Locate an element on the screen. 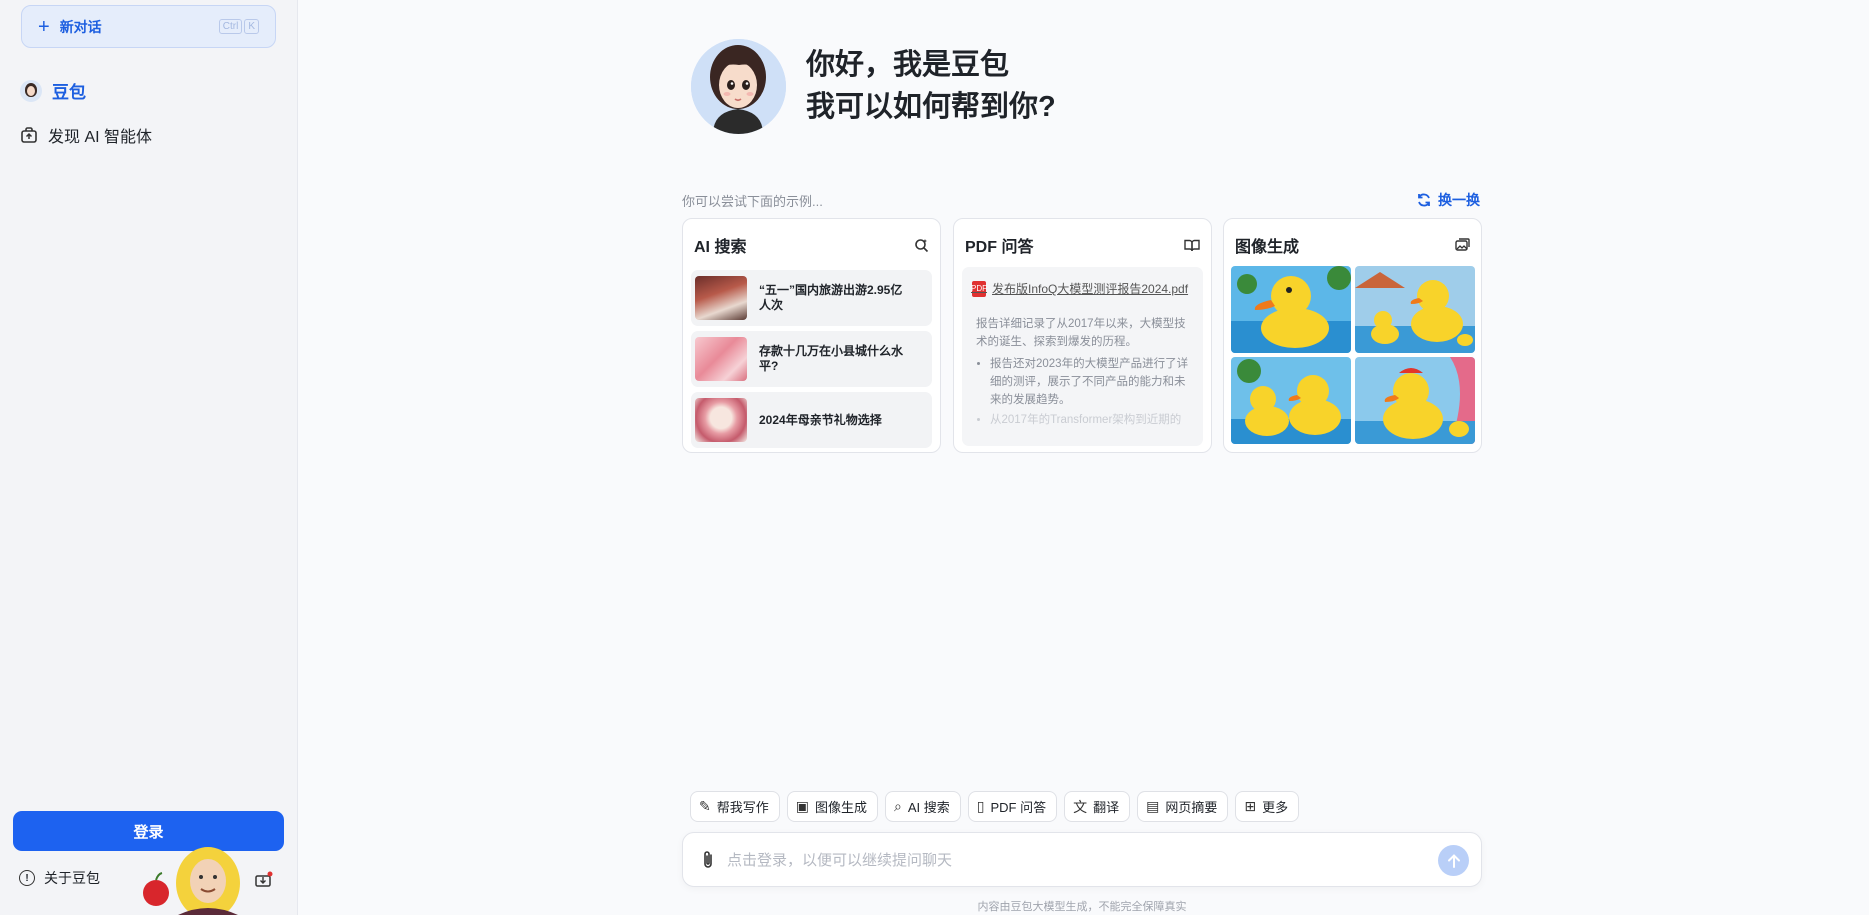 The height and width of the screenshot is (915, 1869). tool-pdf-qa-button: ▯ PDF 问答 is located at coordinates (1012, 806).